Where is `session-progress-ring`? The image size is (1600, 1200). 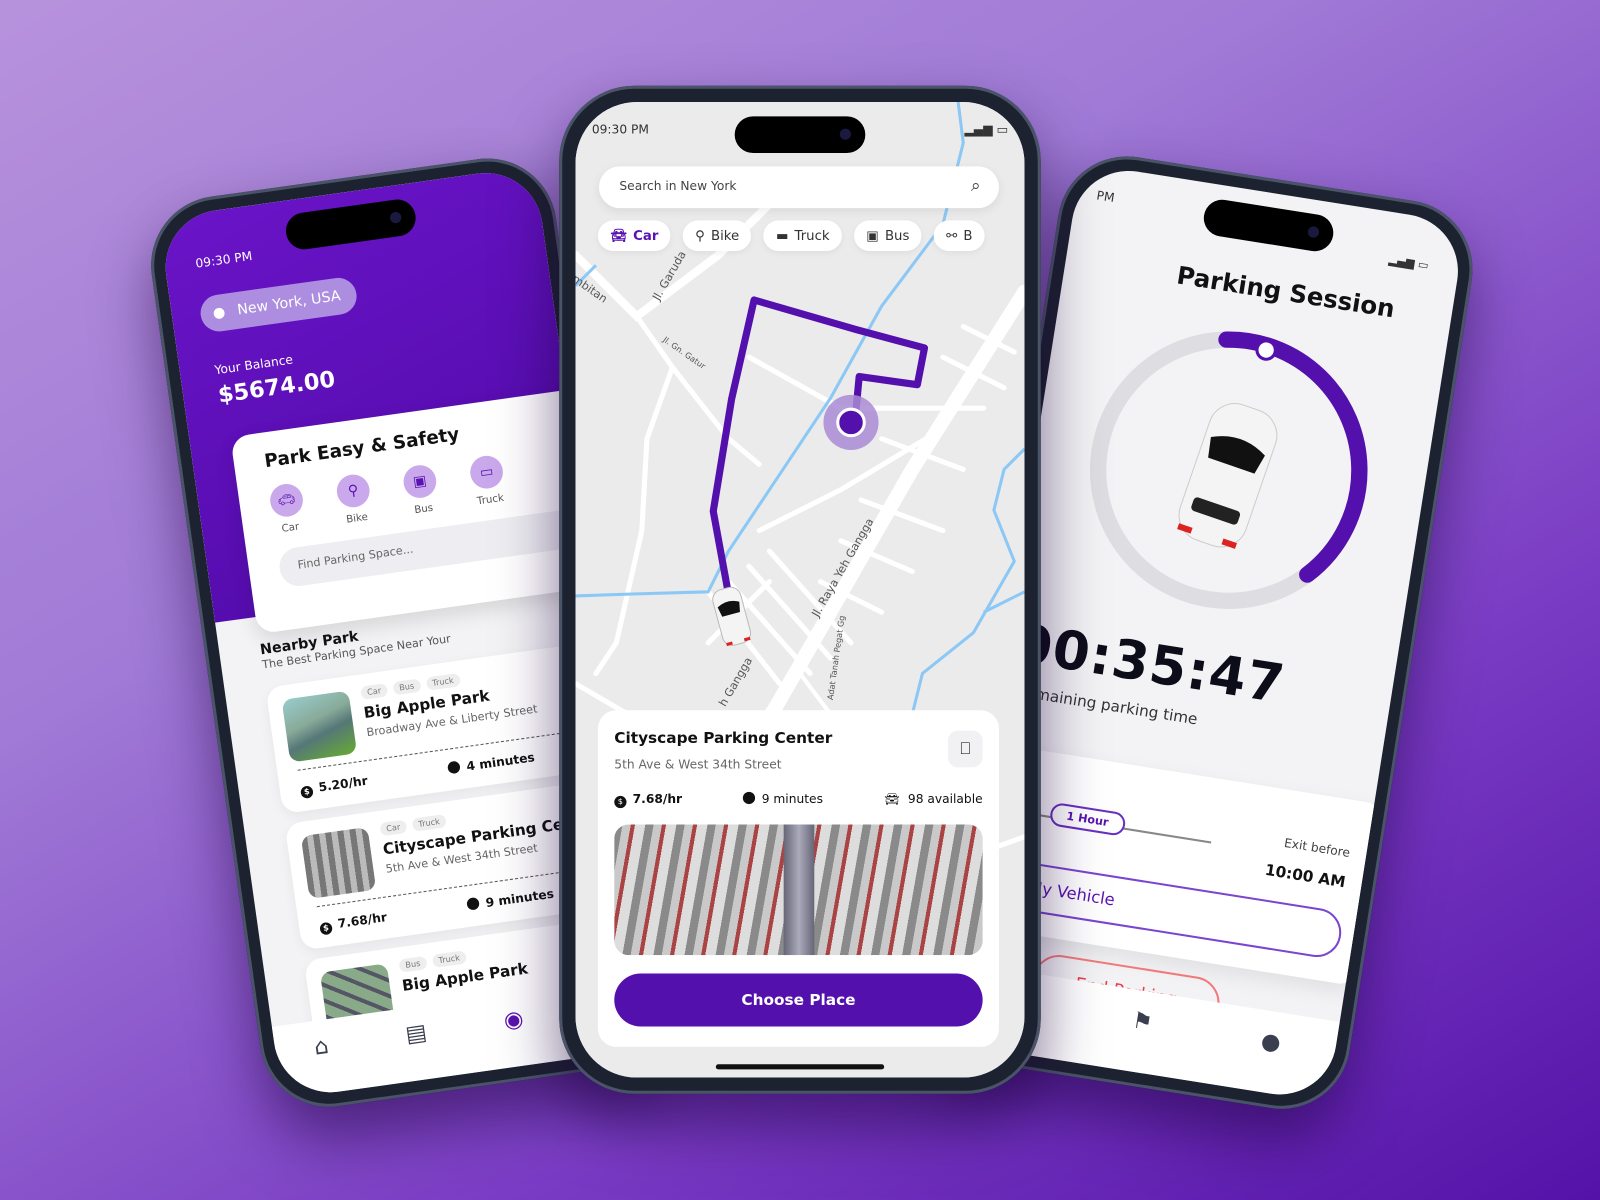
session-progress-ring is located at coordinates (1228, 470).